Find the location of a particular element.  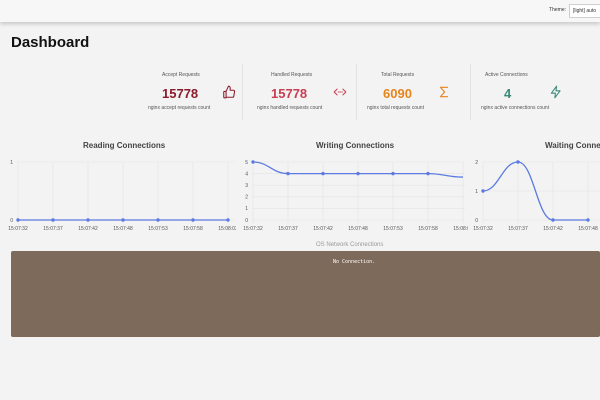

stat-desc: nginx accept requests count is located at coordinates (179, 108).